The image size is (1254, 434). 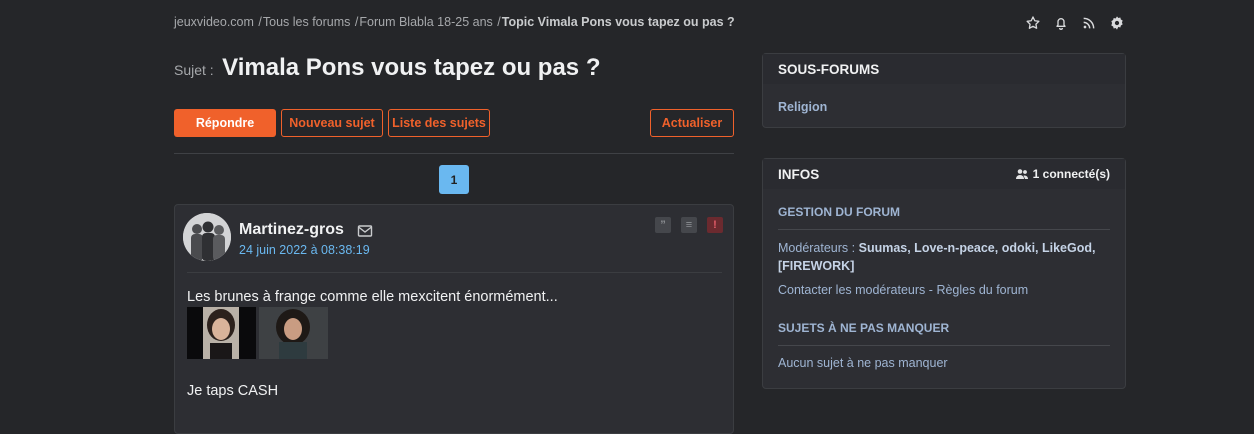 What do you see at coordinates (829, 69) in the screenshot?
I see `subforums-title: SOUS-FORUMS` at bounding box center [829, 69].